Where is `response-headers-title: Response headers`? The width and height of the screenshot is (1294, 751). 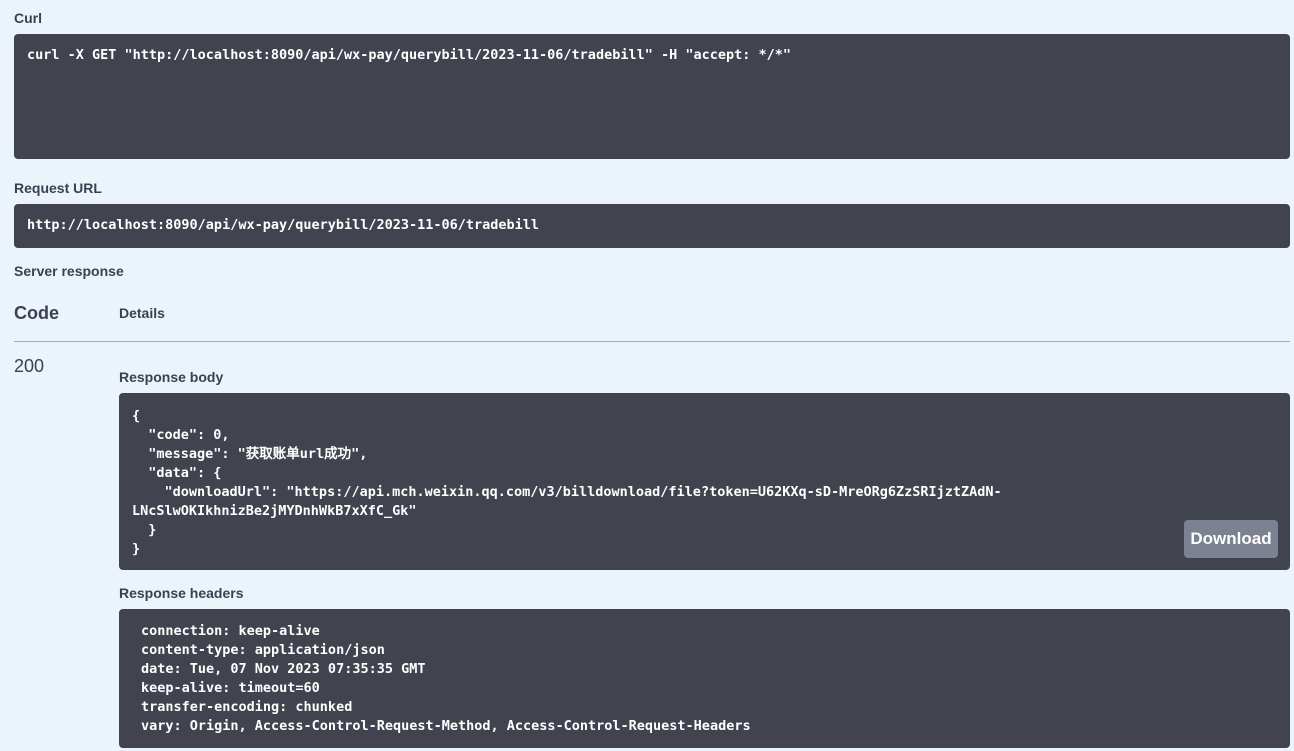
response-headers-title: Response headers is located at coordinates (181, 593).